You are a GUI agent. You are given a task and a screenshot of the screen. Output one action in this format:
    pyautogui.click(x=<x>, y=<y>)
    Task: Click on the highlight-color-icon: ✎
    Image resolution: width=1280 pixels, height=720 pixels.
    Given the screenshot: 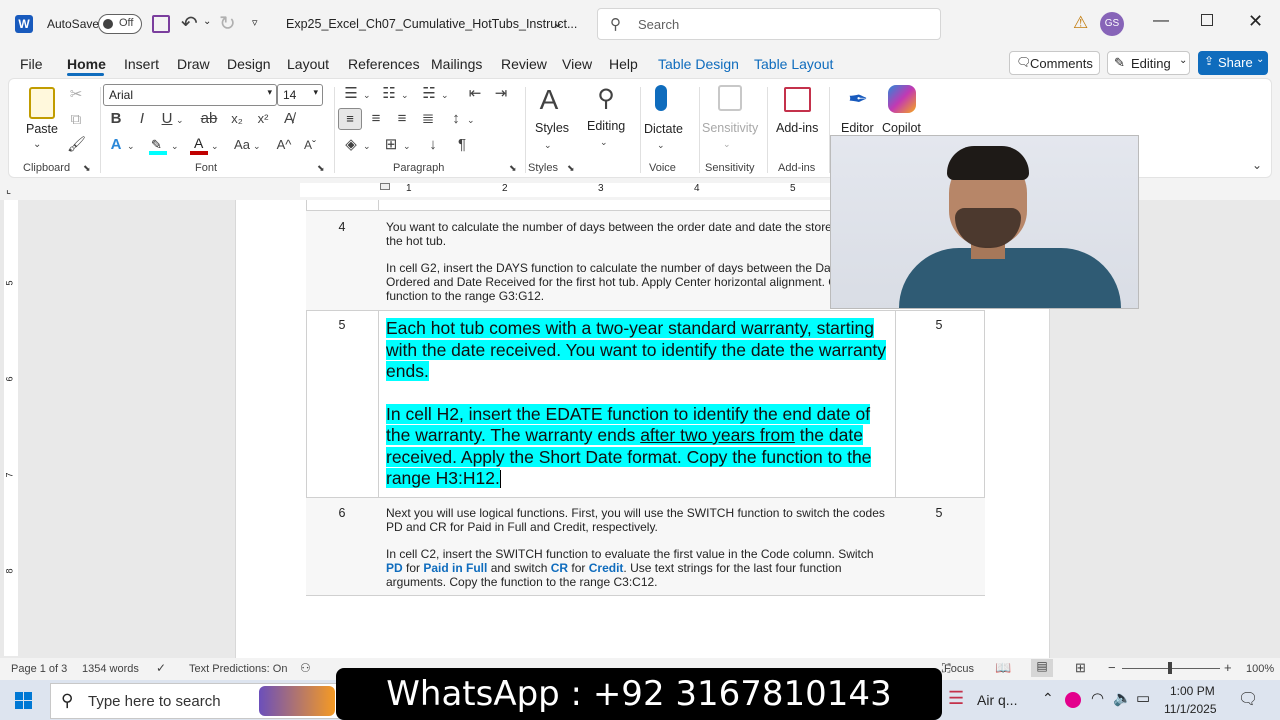 What is the action you would take?
    pyautogui.click(x=158, y=146)
    